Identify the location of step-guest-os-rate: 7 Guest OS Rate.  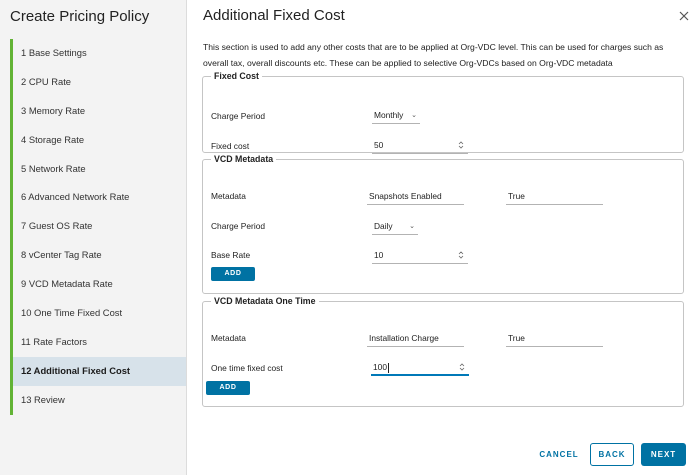
(99, 226).